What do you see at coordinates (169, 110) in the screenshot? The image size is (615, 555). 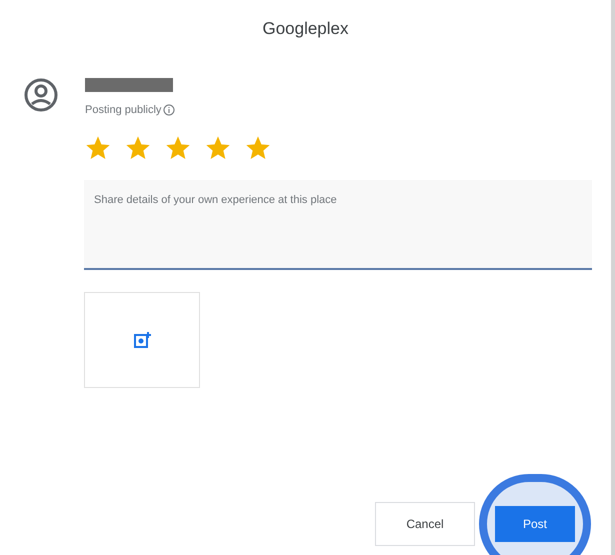 I see `info-icon` at bounding box center [169, 110].